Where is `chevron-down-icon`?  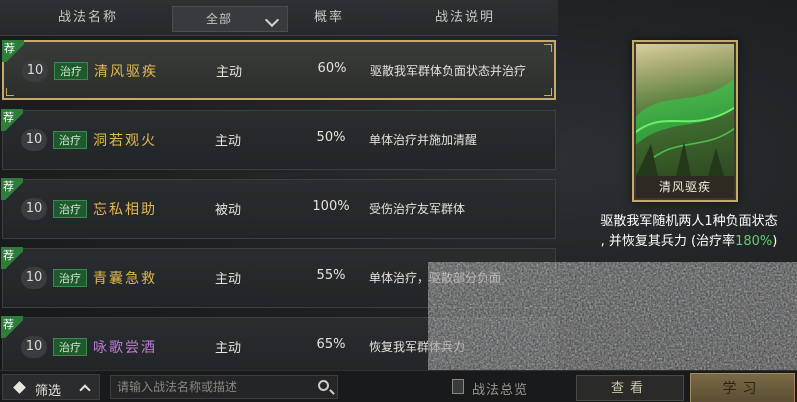
chevron-down-icon is located at coordinates (272, 20).